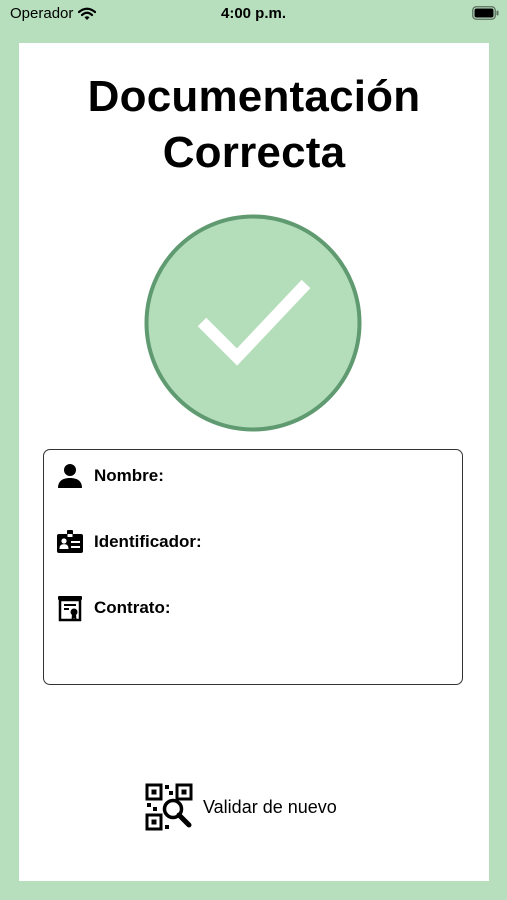 This screenshot has height=900, width=507. Describe the element at coordinates (70, 542) in the screenshot. I see `id-badge-icon` at that location.